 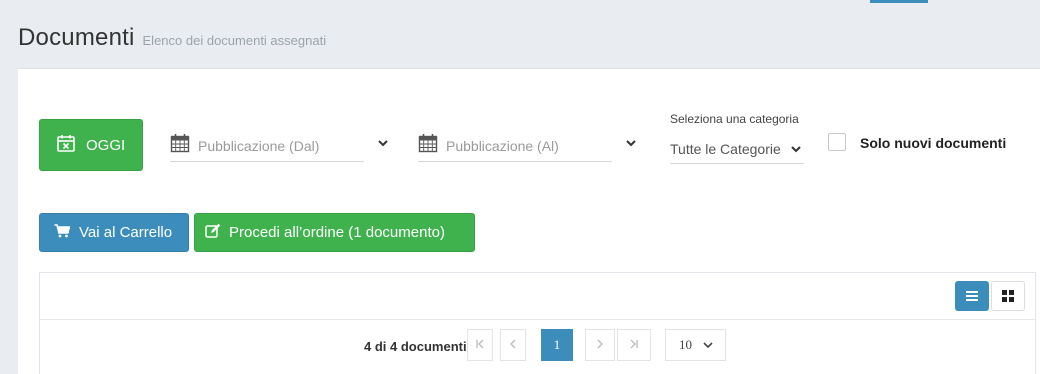 I want to click on first-page-button, so click(x=480, y=345).